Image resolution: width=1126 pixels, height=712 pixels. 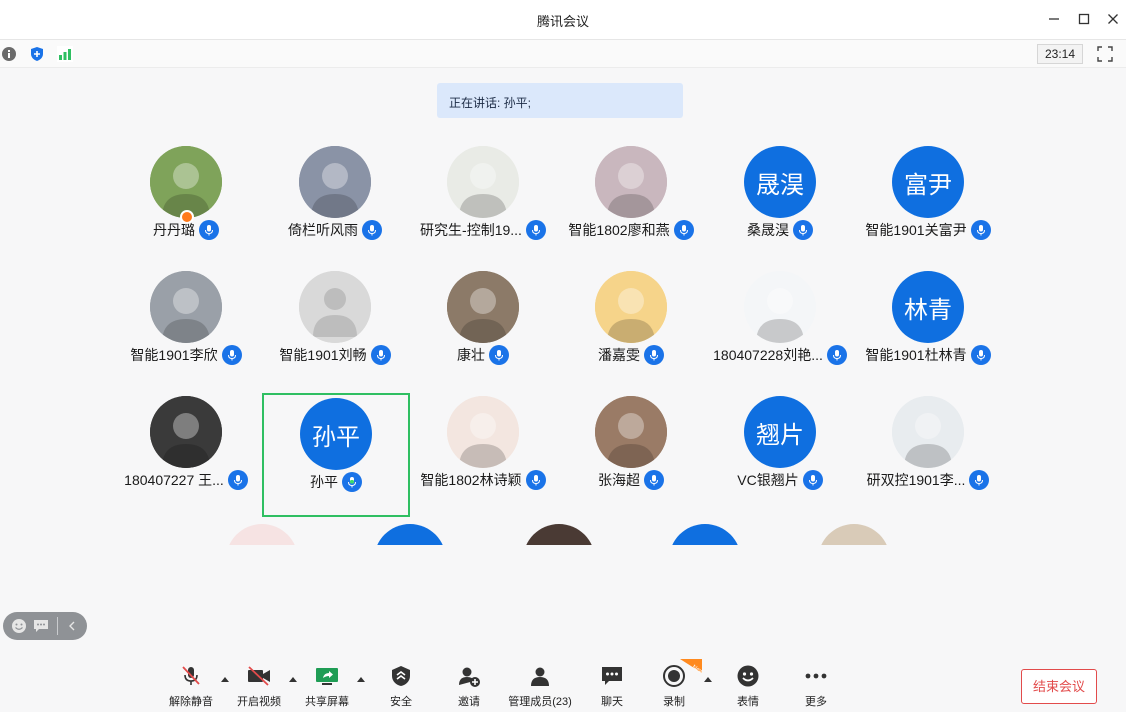 I want to click on participant-avatar: 富尹, so click(x=928, y=182).